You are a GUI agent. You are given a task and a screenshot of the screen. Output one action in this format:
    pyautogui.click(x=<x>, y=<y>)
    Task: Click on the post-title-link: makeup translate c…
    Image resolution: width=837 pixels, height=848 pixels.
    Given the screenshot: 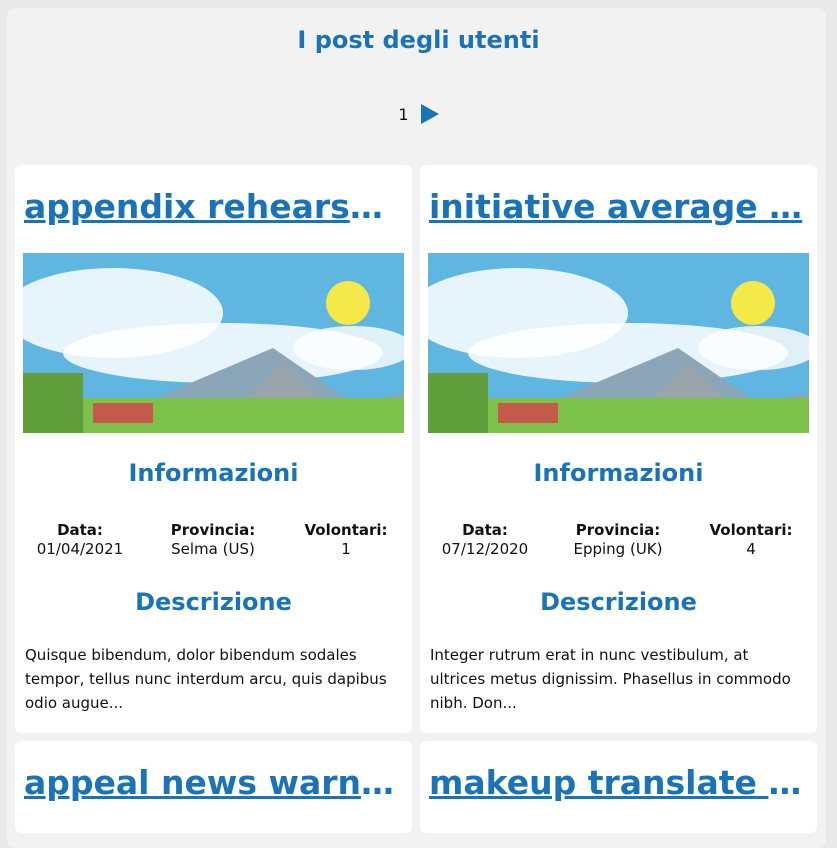 What is the action you would take?
    pyautogui.click(x=619, y=783)
    